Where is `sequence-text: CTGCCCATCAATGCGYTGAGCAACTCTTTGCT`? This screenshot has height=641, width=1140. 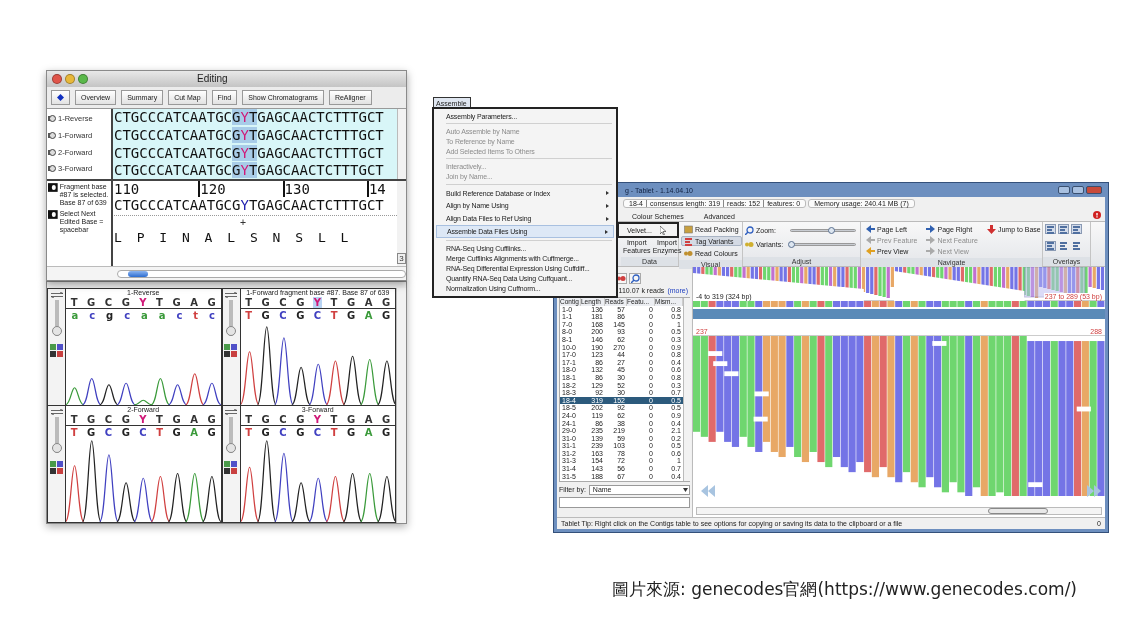 sequence-text: CTGCCCATCAATGCGYTGAGCAACTCTTTGCT is located at coordinates (249, 135).